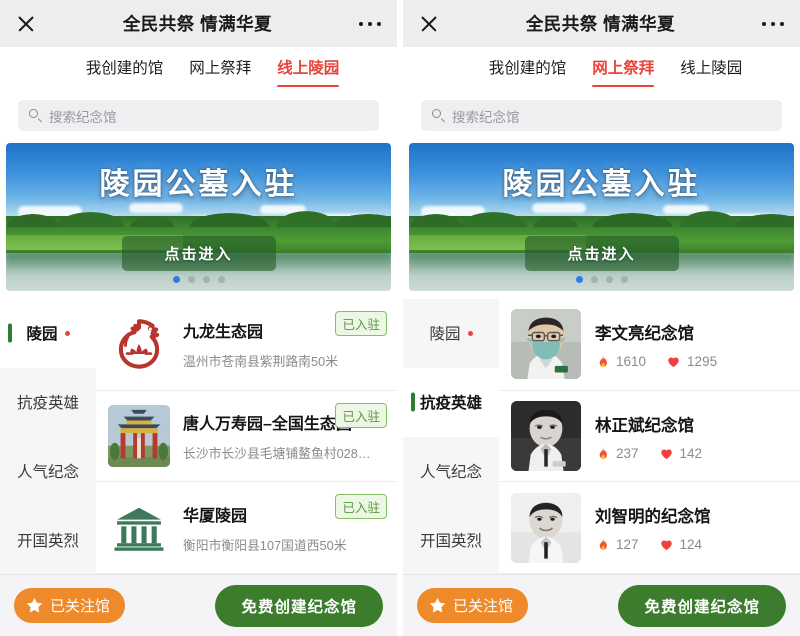  Describe the element at coordinates (627, 453) in the screenshot. I see `fire-count: 237` at that location.